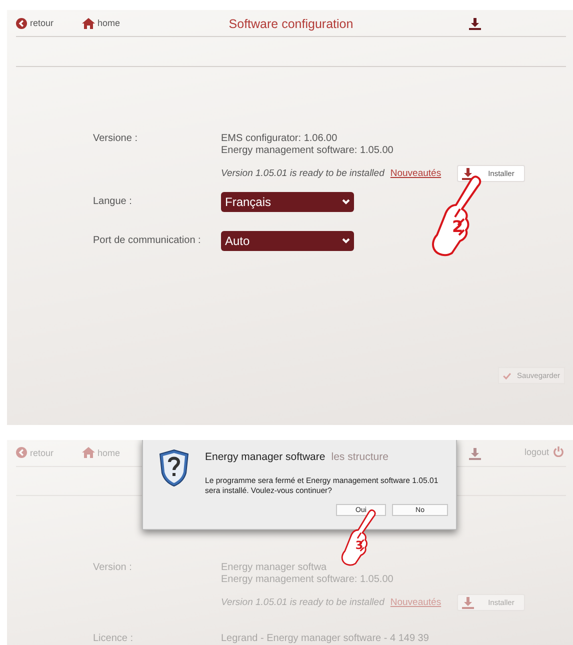  Describe the element at coordinates (101, 23) in the screenshot. I see `home-link: home` at that location.